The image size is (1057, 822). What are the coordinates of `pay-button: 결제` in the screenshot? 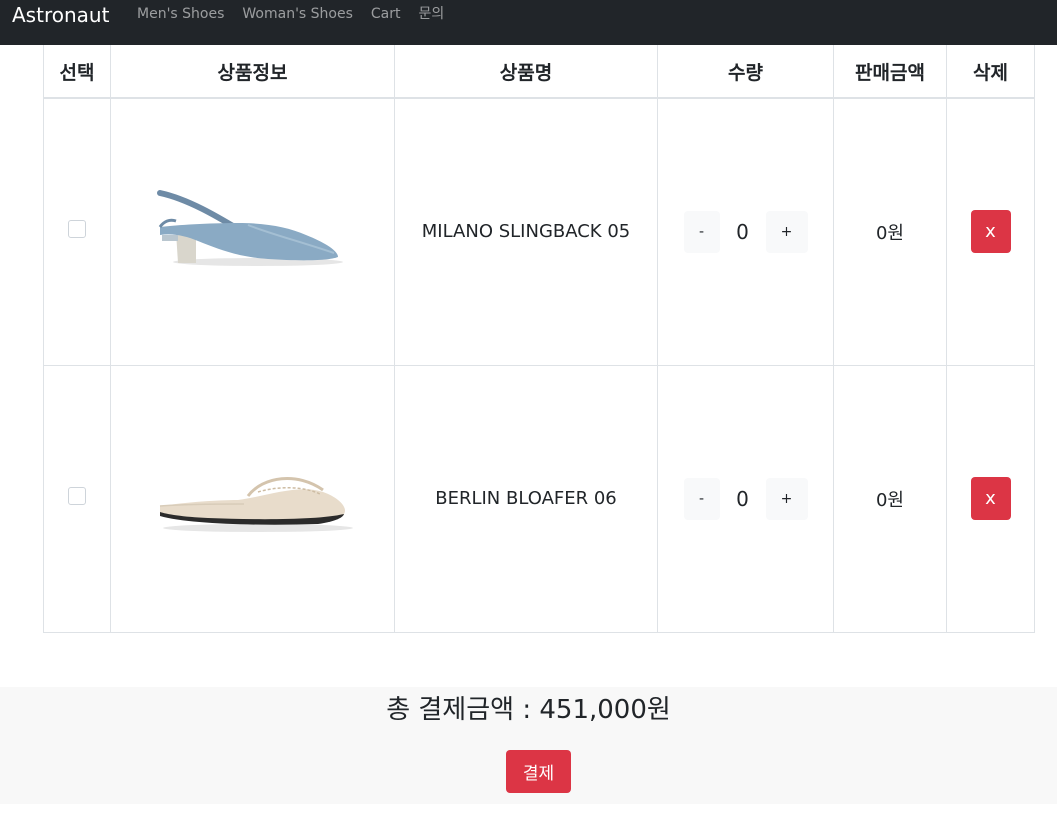 It's located at (538, 771).